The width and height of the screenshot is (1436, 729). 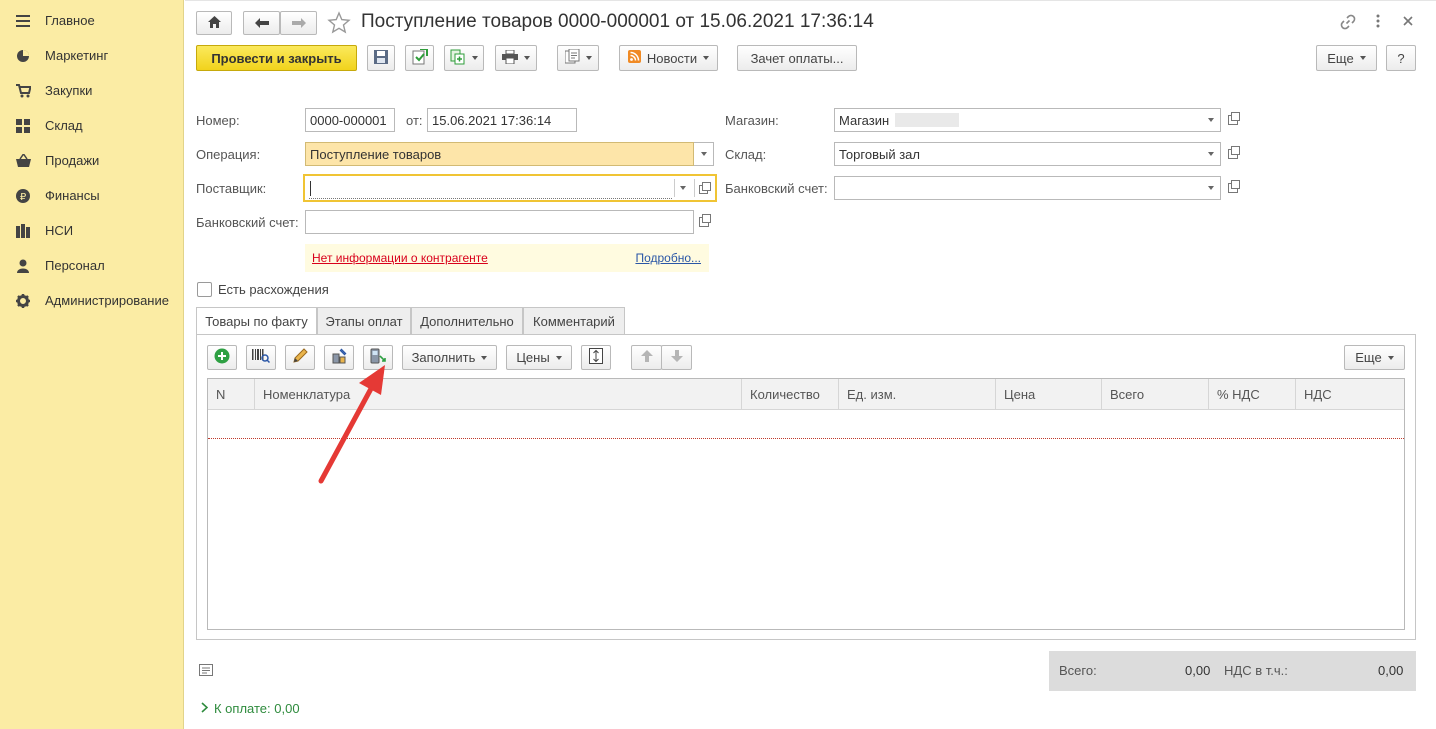 What do you see at coordinates (1378, 23) in the screenshot?
I see `more-vertical-icon` at bounding box center [1378, 23].